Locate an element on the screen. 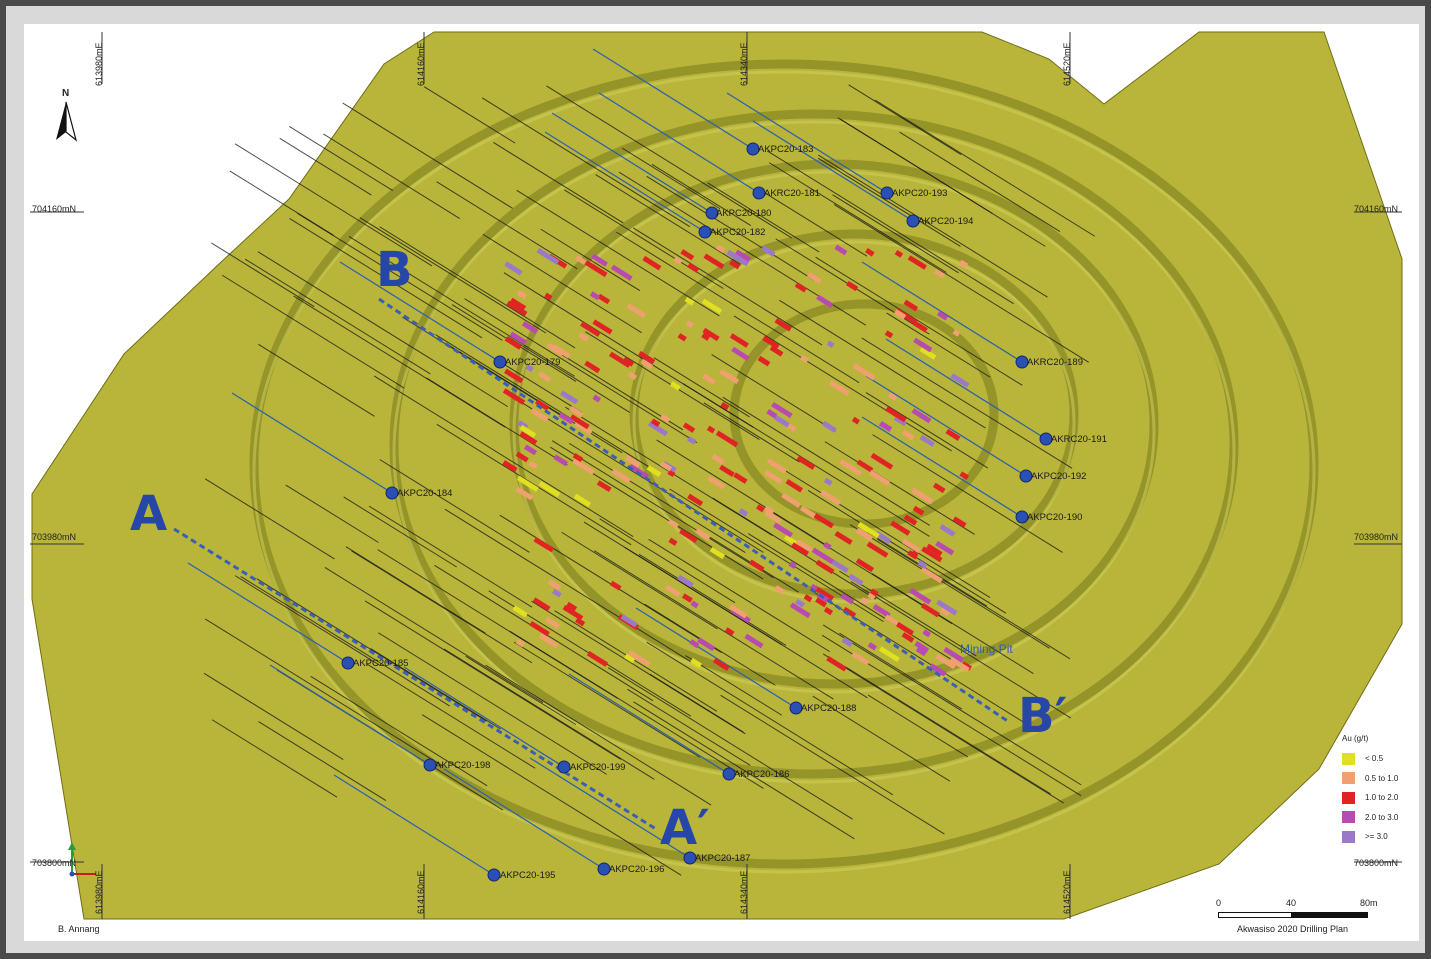 This screenshot has height=959, width=1431. collar-label: AKPC20-195 is located at coordinates (528, 875).